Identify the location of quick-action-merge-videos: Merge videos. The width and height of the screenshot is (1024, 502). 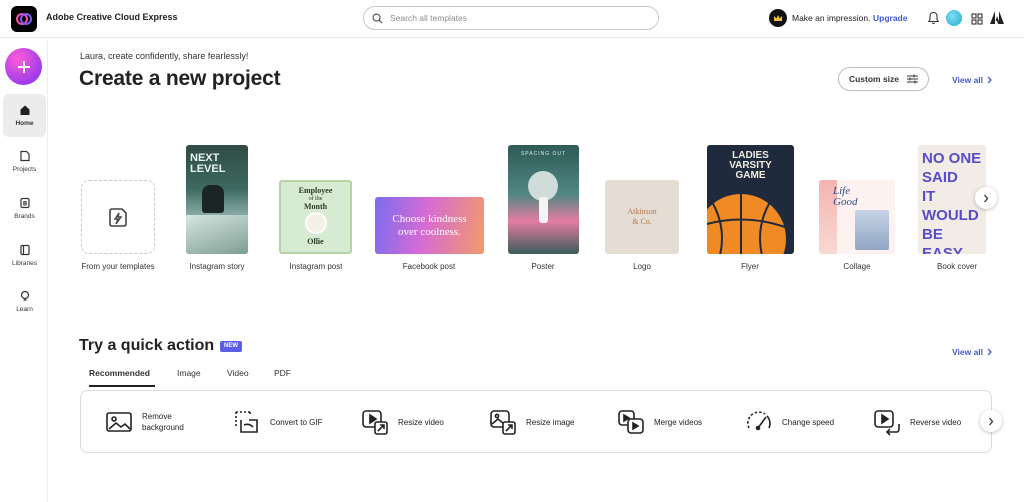
(659, 422).